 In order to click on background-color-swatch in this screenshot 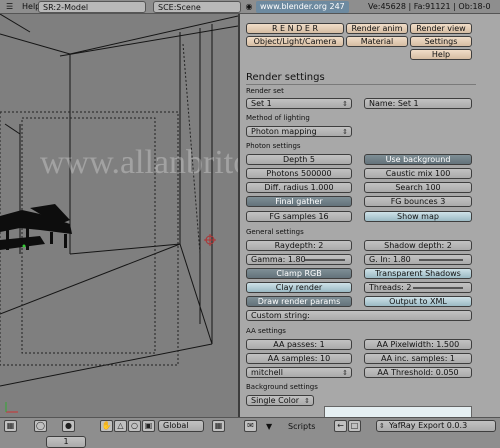, I will do `click(398, 411)`.